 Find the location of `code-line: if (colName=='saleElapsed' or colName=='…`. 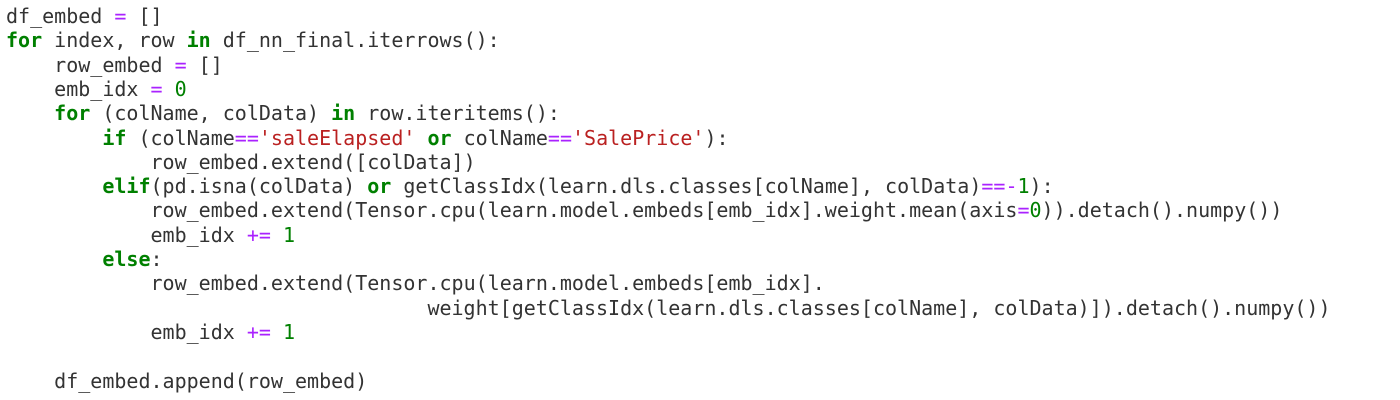

code-line: if (colName=='saleElapsed' or colName=='… is located at coordinates (367, 137).